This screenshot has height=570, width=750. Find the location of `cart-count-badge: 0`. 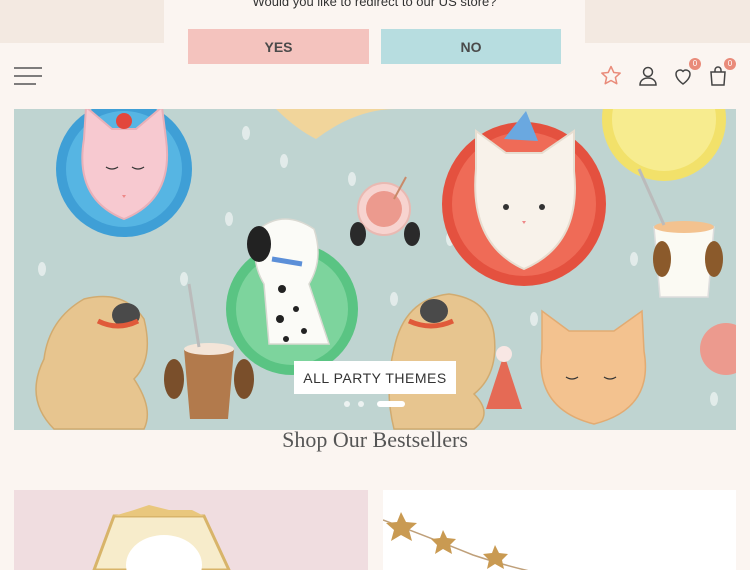

cart-count-badge: 0 is located at coordinates (730, 64).